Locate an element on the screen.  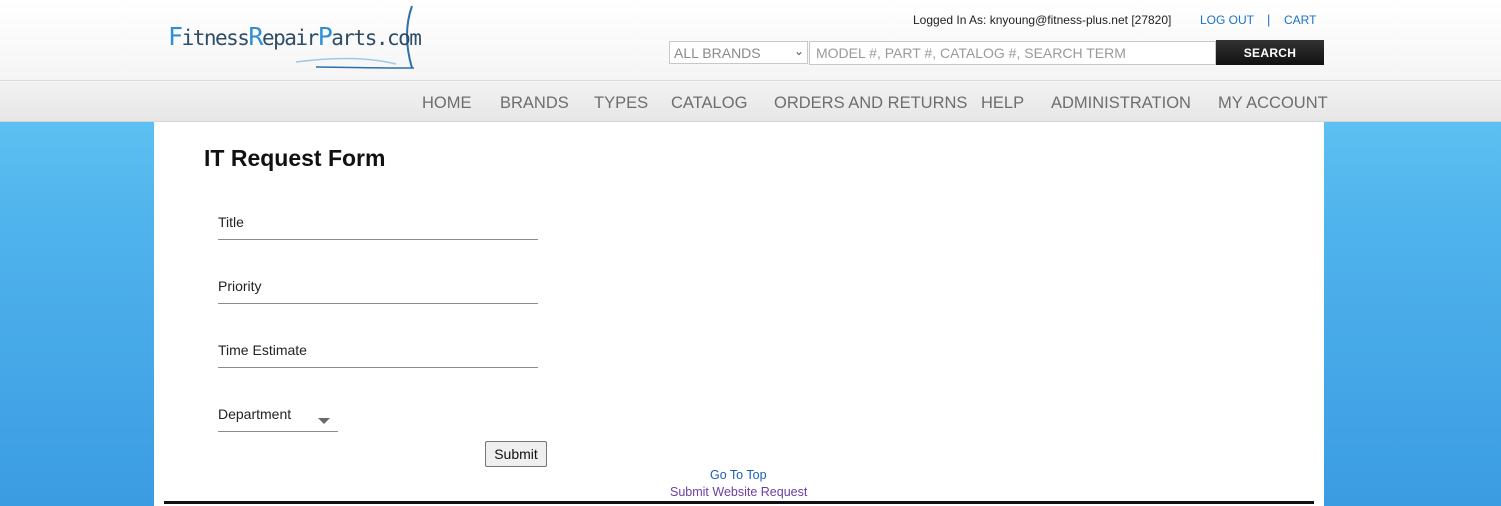
priority-field-label: Priority is located at coordinates (240, 286).